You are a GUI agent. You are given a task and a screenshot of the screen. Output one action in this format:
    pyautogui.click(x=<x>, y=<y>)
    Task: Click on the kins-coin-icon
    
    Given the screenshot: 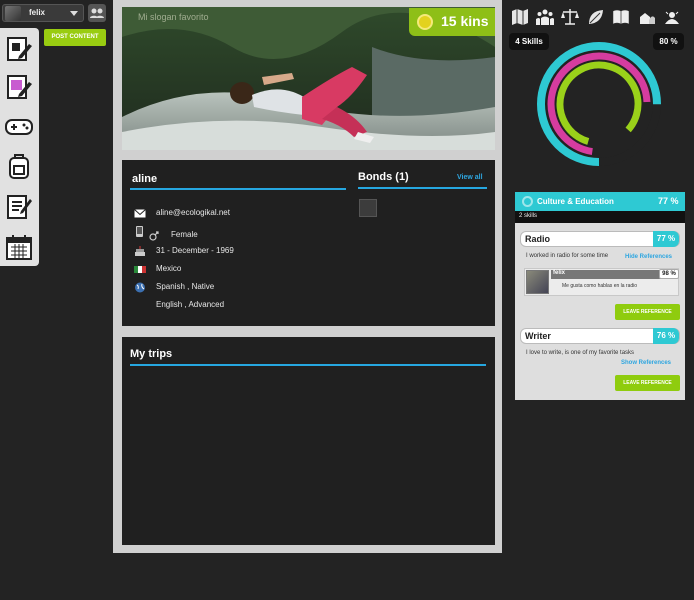 What is the action you would take?
    pyautogui.click(x=425, y=22)
    